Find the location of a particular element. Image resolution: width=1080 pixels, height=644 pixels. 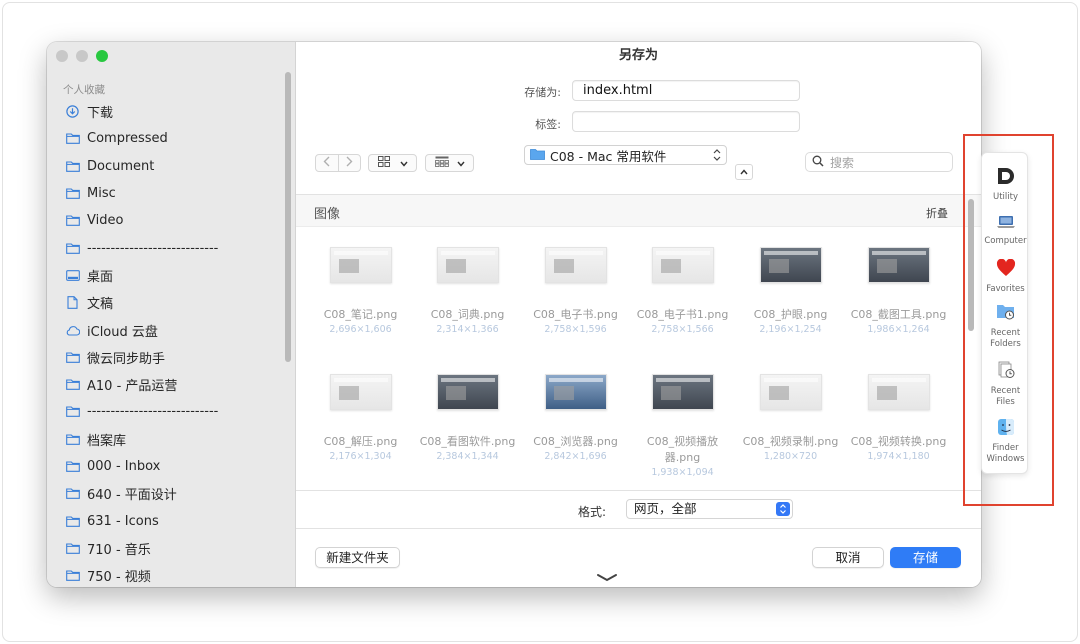

panel-item-label: Favorites is located at coordinates (1005, 289).